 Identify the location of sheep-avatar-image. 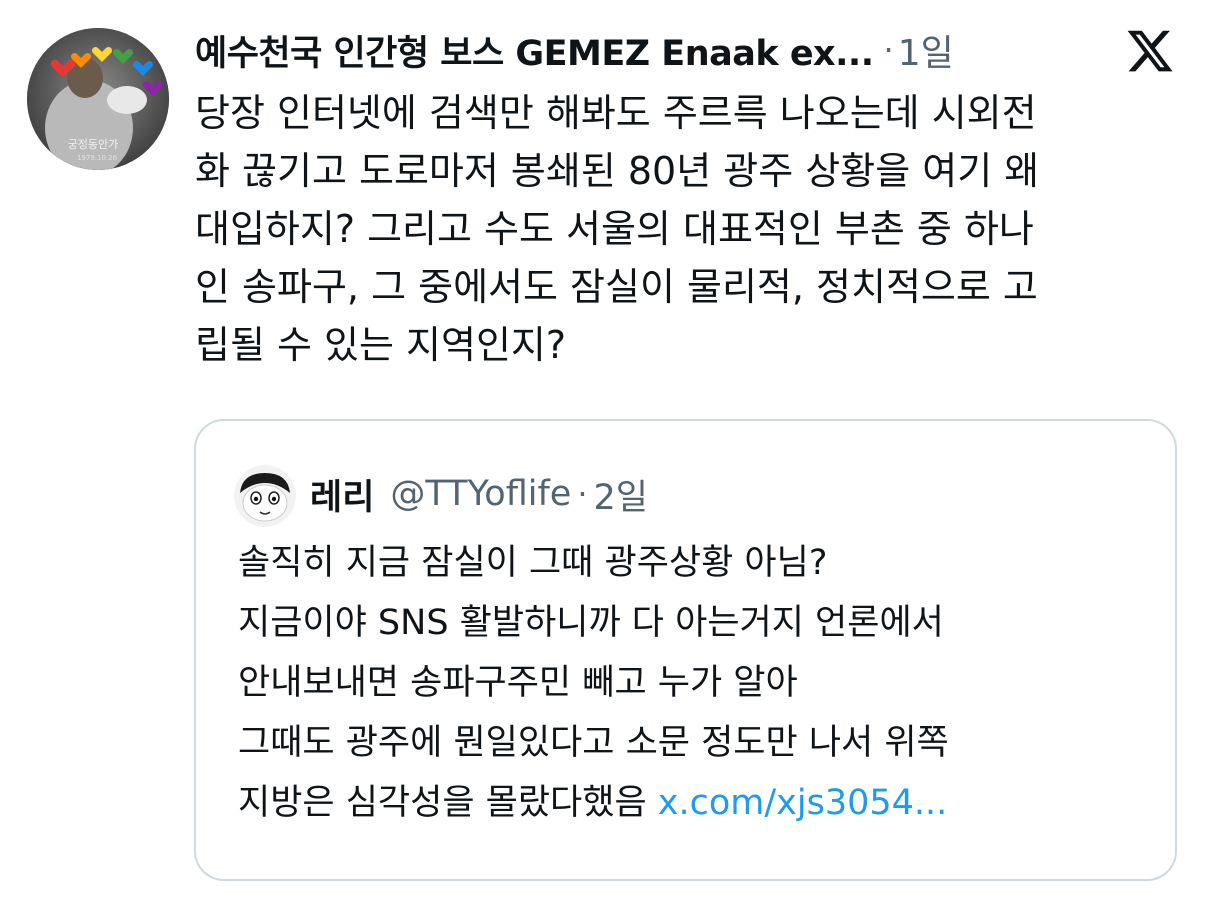
(265, 496).